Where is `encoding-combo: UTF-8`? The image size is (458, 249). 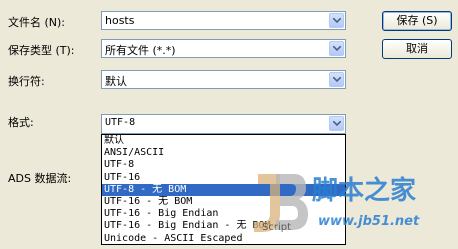 encoding-combo: UTF-8 is located at coordinates (223, 124).